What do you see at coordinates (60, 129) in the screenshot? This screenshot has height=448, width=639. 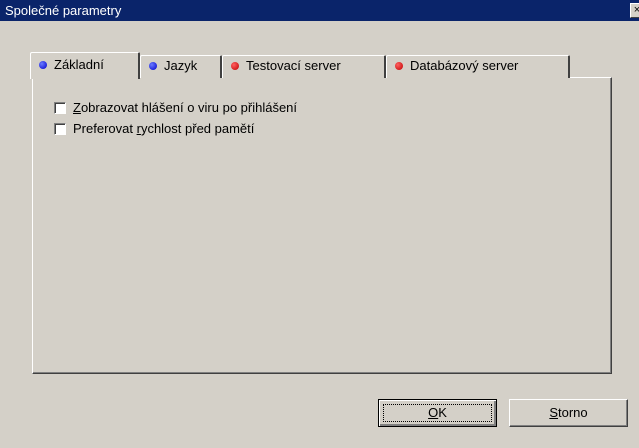 I see `prefer-speed-checkbox` at bounding box center [60, 129].